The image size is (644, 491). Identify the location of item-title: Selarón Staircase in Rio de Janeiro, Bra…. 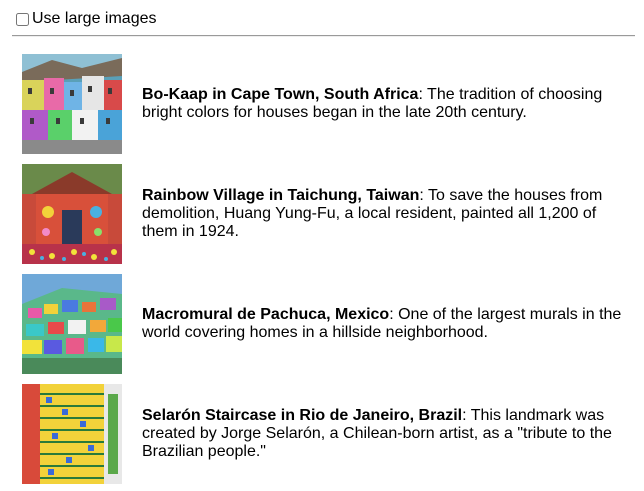
(302, 415).